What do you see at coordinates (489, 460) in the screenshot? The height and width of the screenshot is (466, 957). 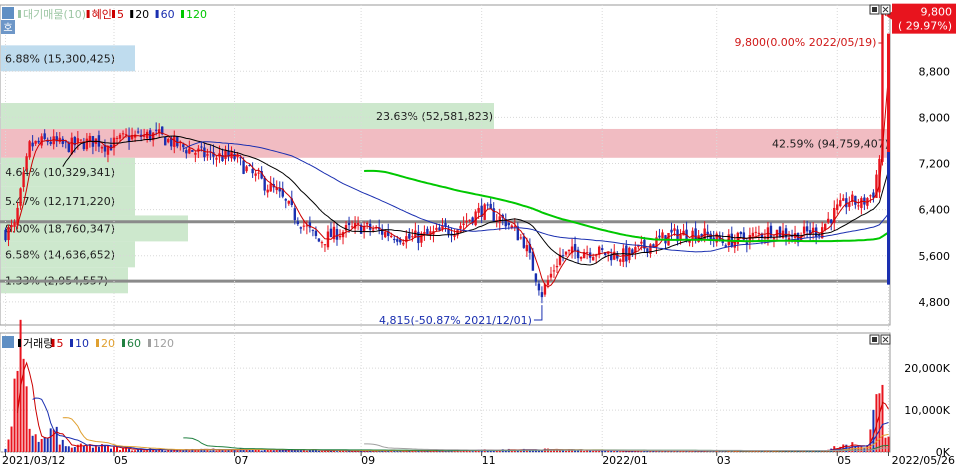 I see `x-tick-label: 11` at bounding box center [489, 460].